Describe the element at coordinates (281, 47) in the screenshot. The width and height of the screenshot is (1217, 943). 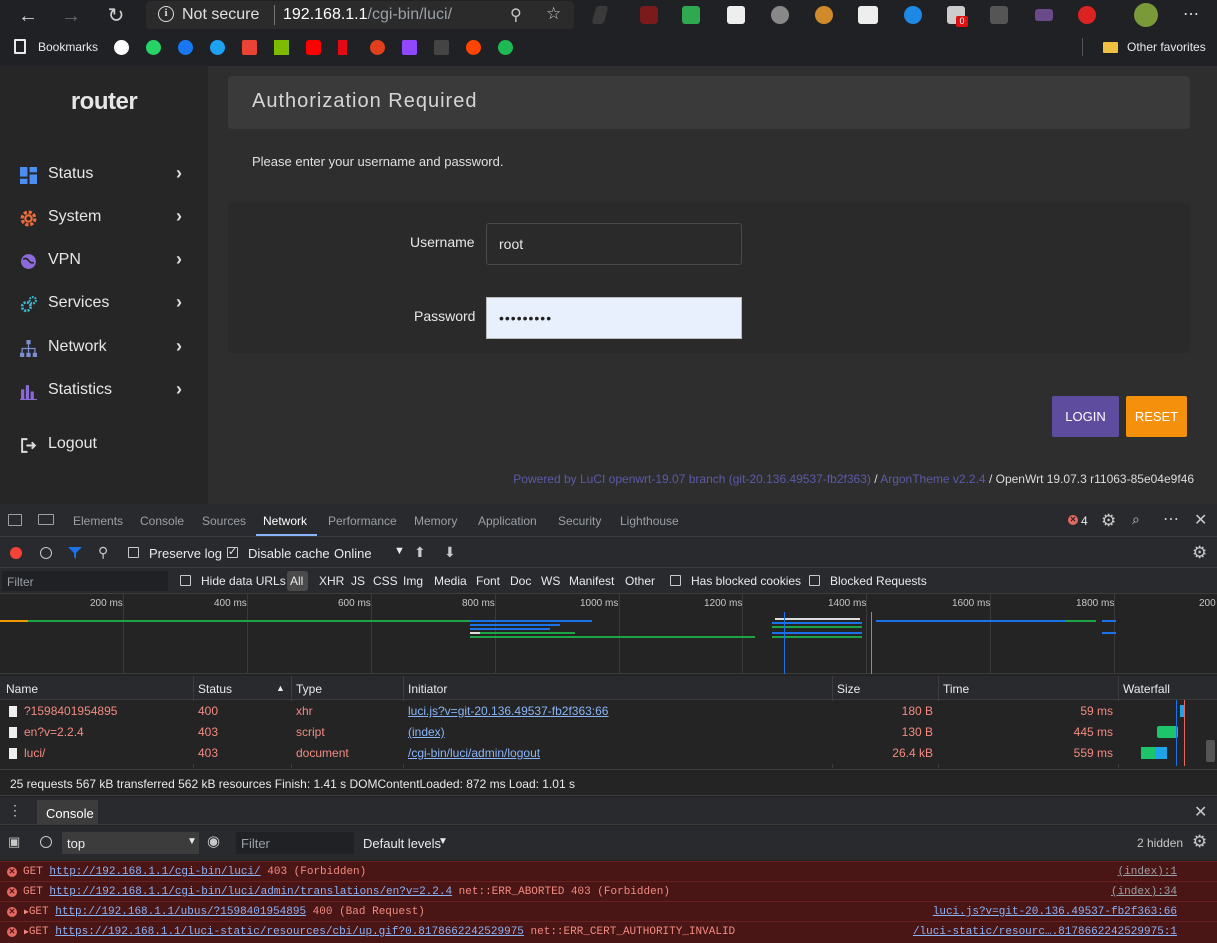
I see `microsoft-icon` at that location.